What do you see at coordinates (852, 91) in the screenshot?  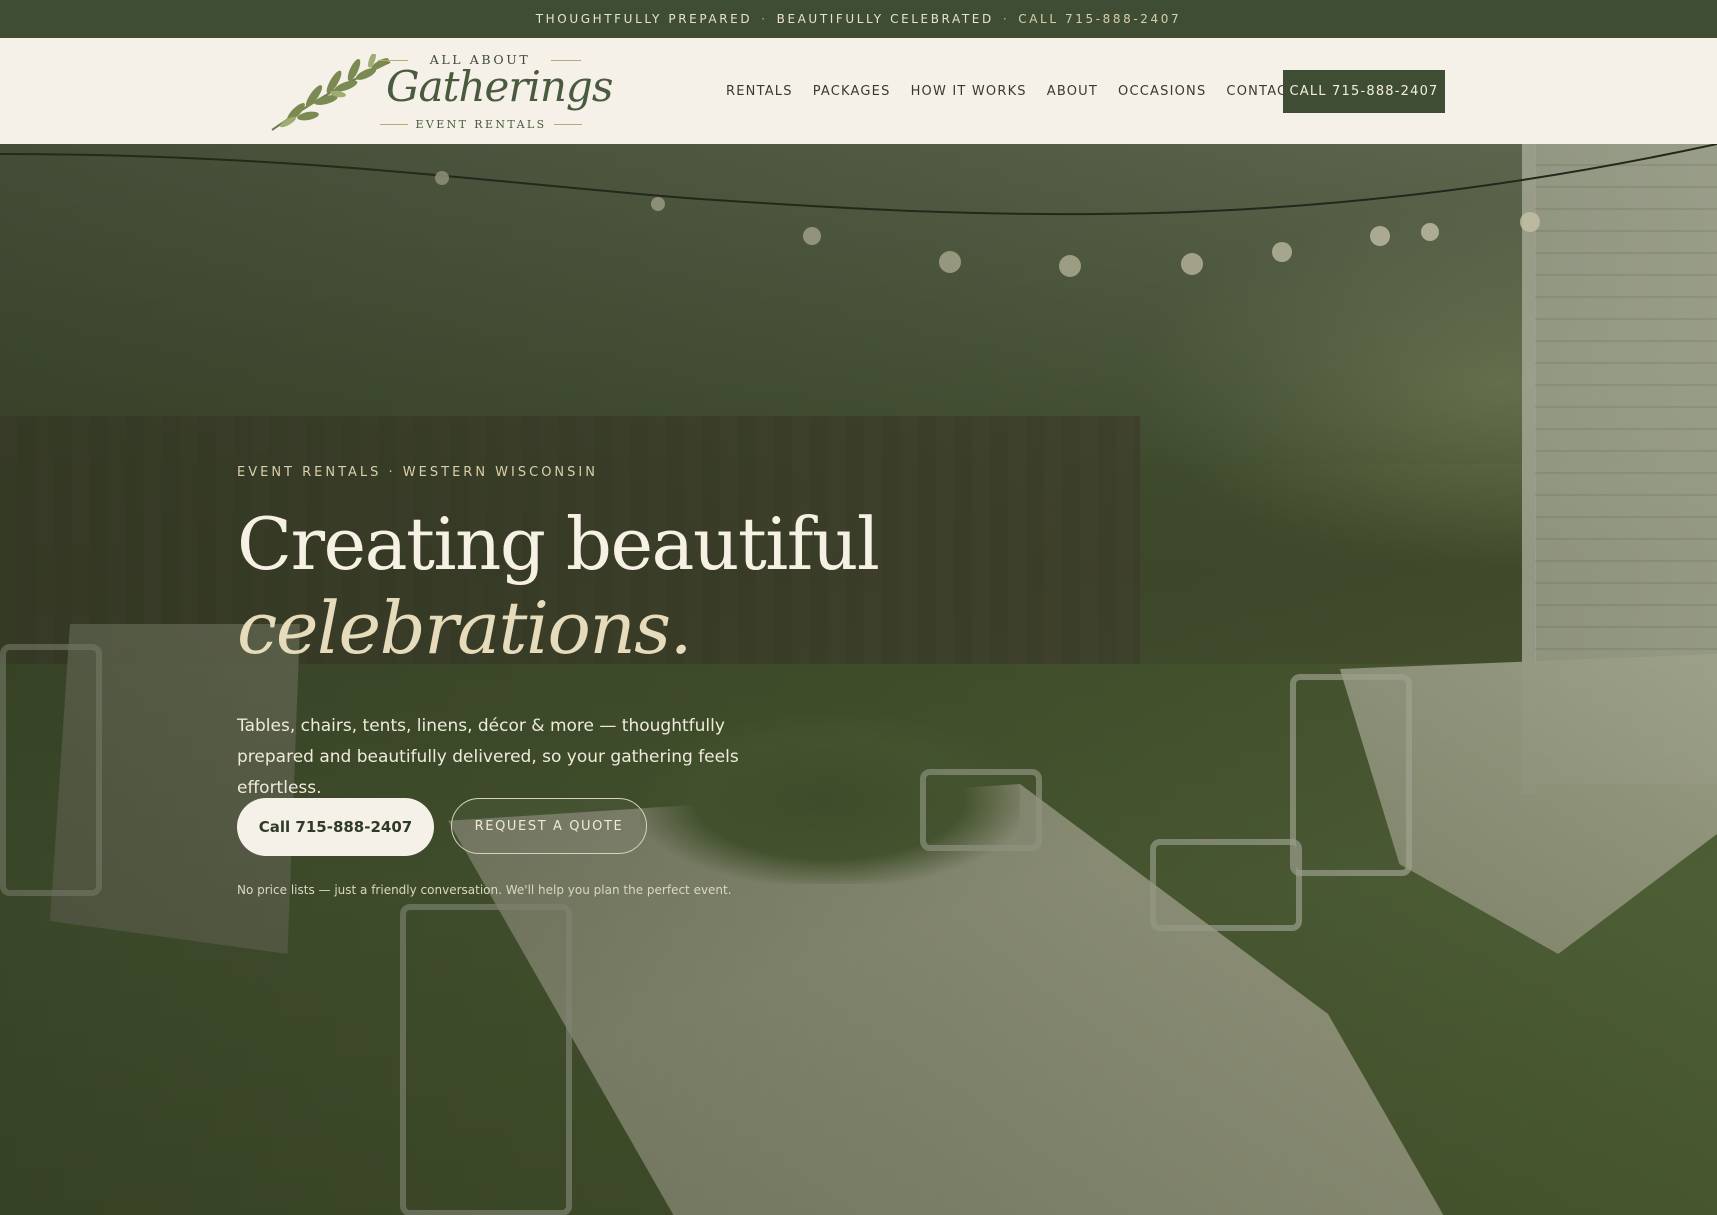 I see `nav-item-packages: PACKAGES` at bounding box center [852, 91].